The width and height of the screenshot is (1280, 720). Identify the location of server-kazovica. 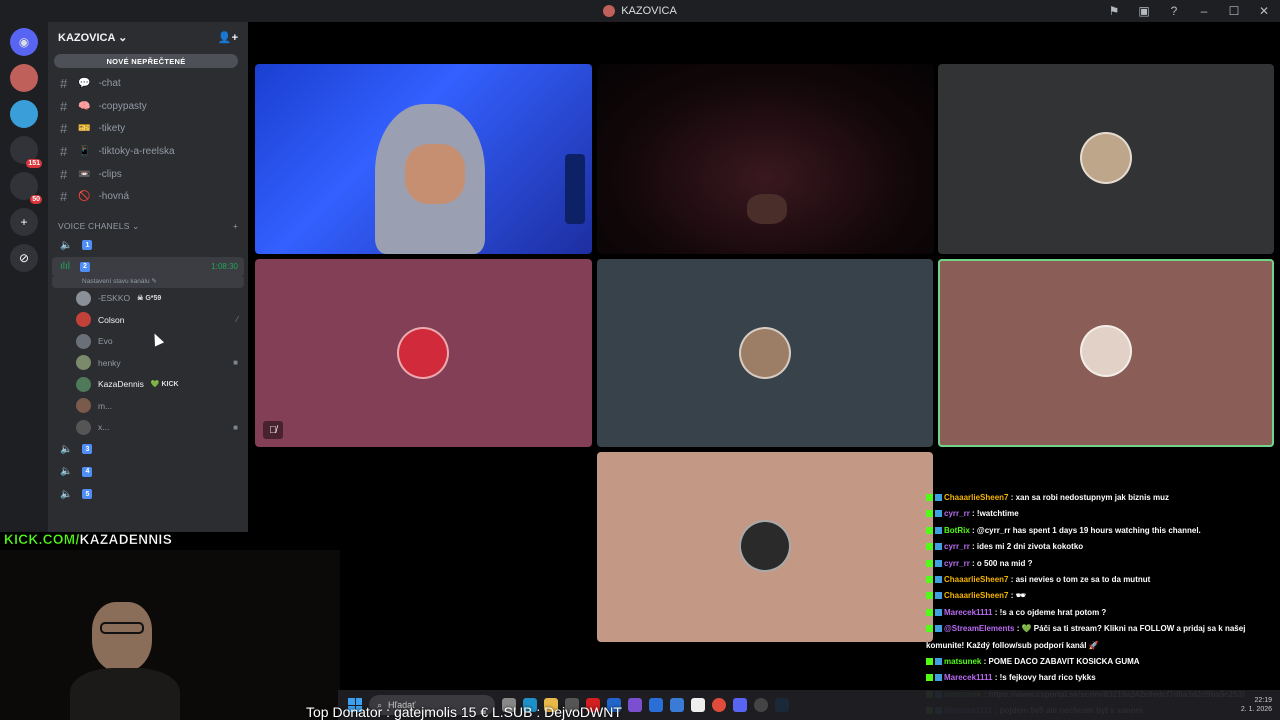
(24, 78).